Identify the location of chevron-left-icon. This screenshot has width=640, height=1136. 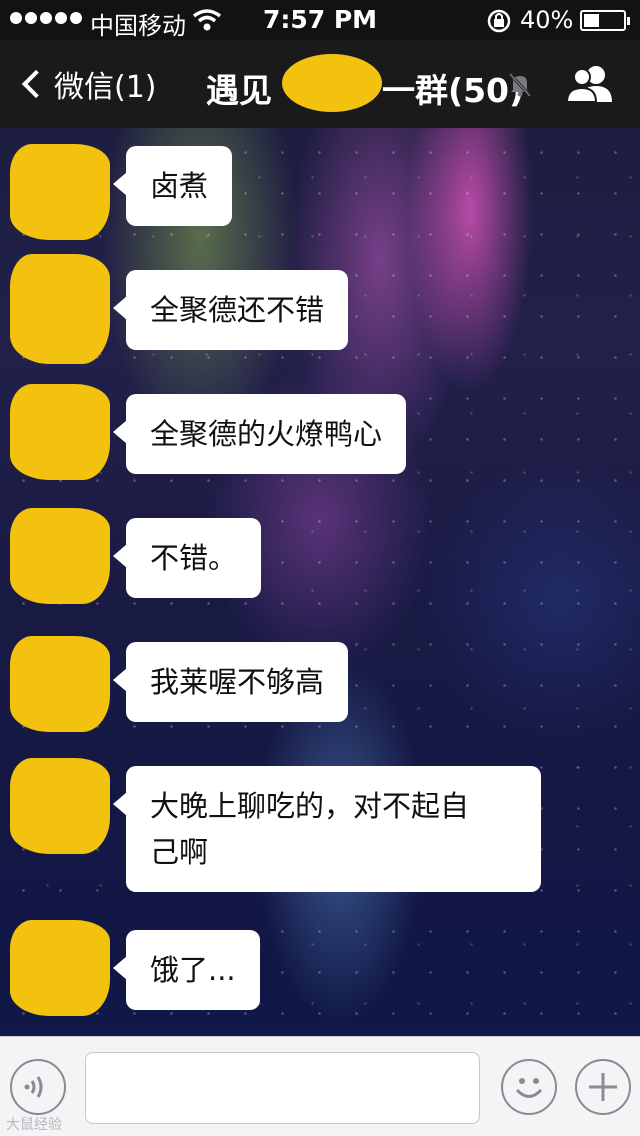
(36, 84).